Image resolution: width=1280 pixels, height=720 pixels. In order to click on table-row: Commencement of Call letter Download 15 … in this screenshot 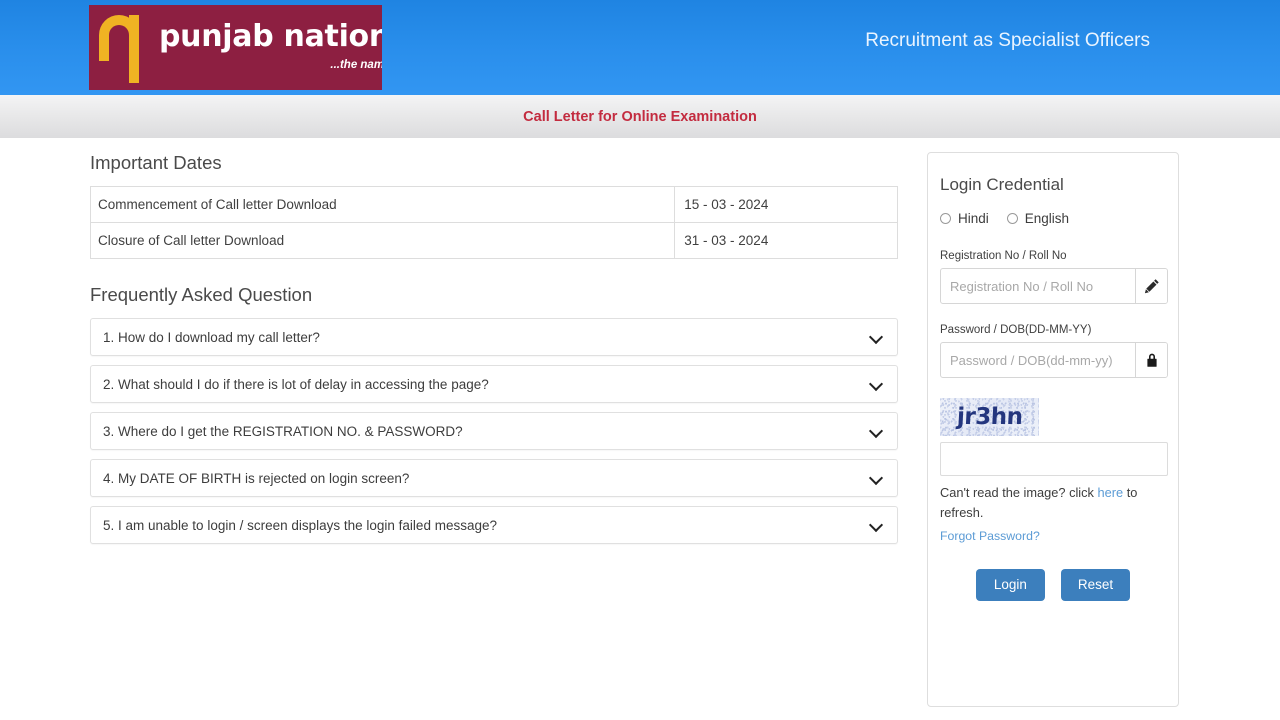, I will do `click(493, 204)`.